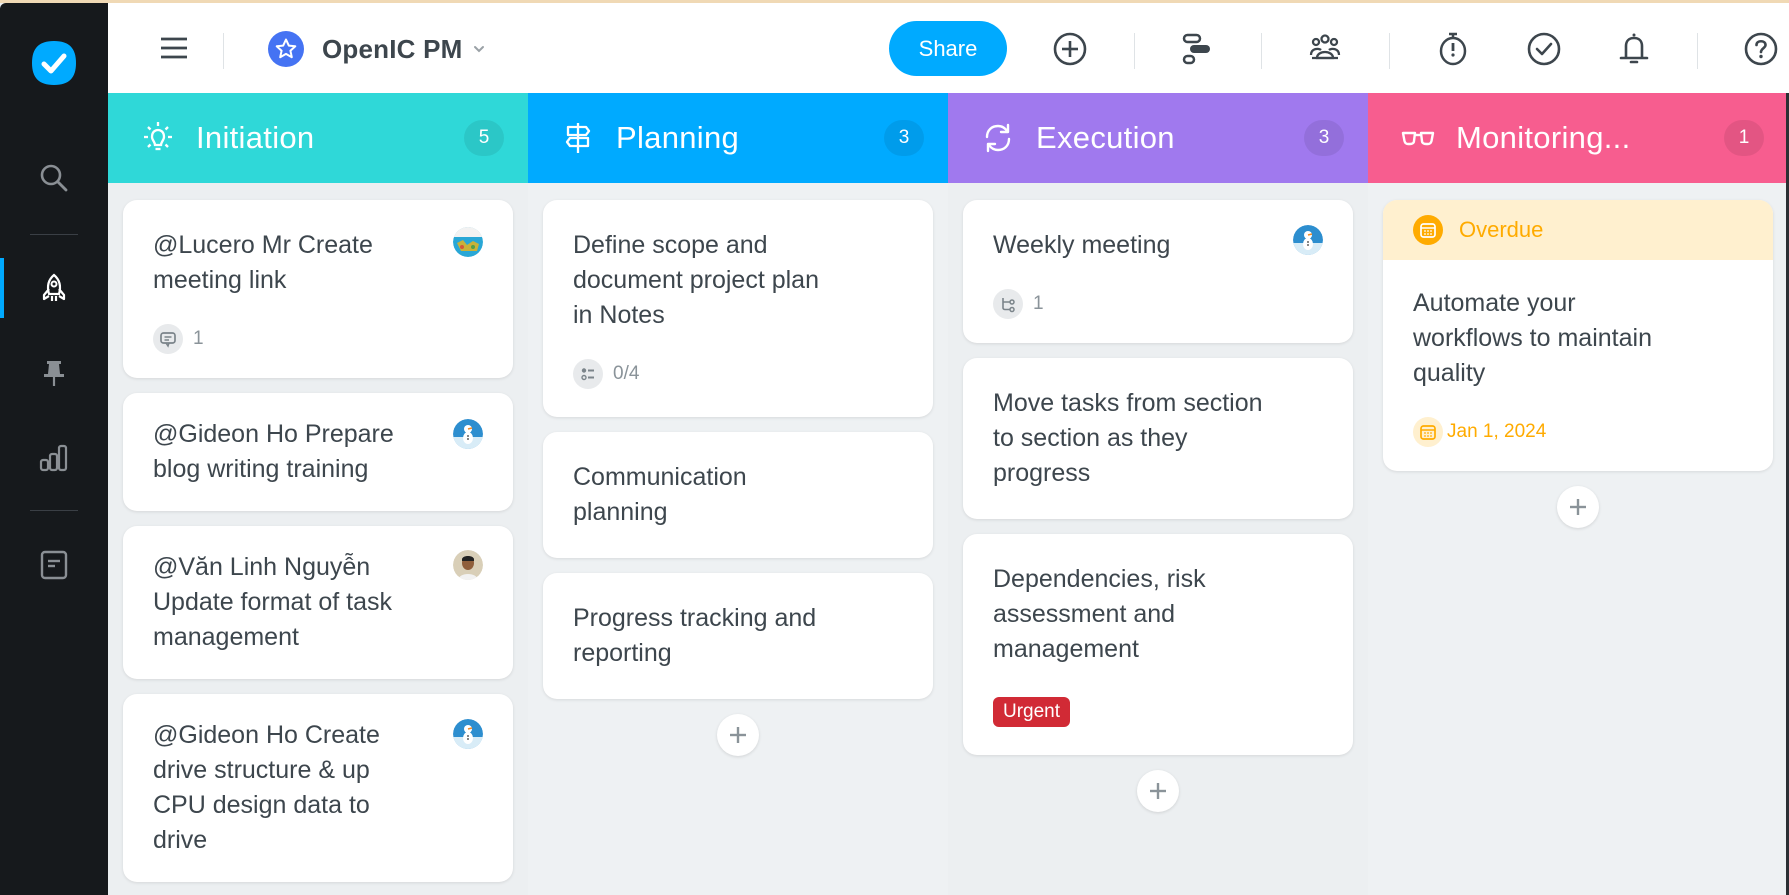  What do you see at coordinates (626, 373) in the screenshot?
I see `checklist-progress-value: 0/4` at bounding box center [626, 373].